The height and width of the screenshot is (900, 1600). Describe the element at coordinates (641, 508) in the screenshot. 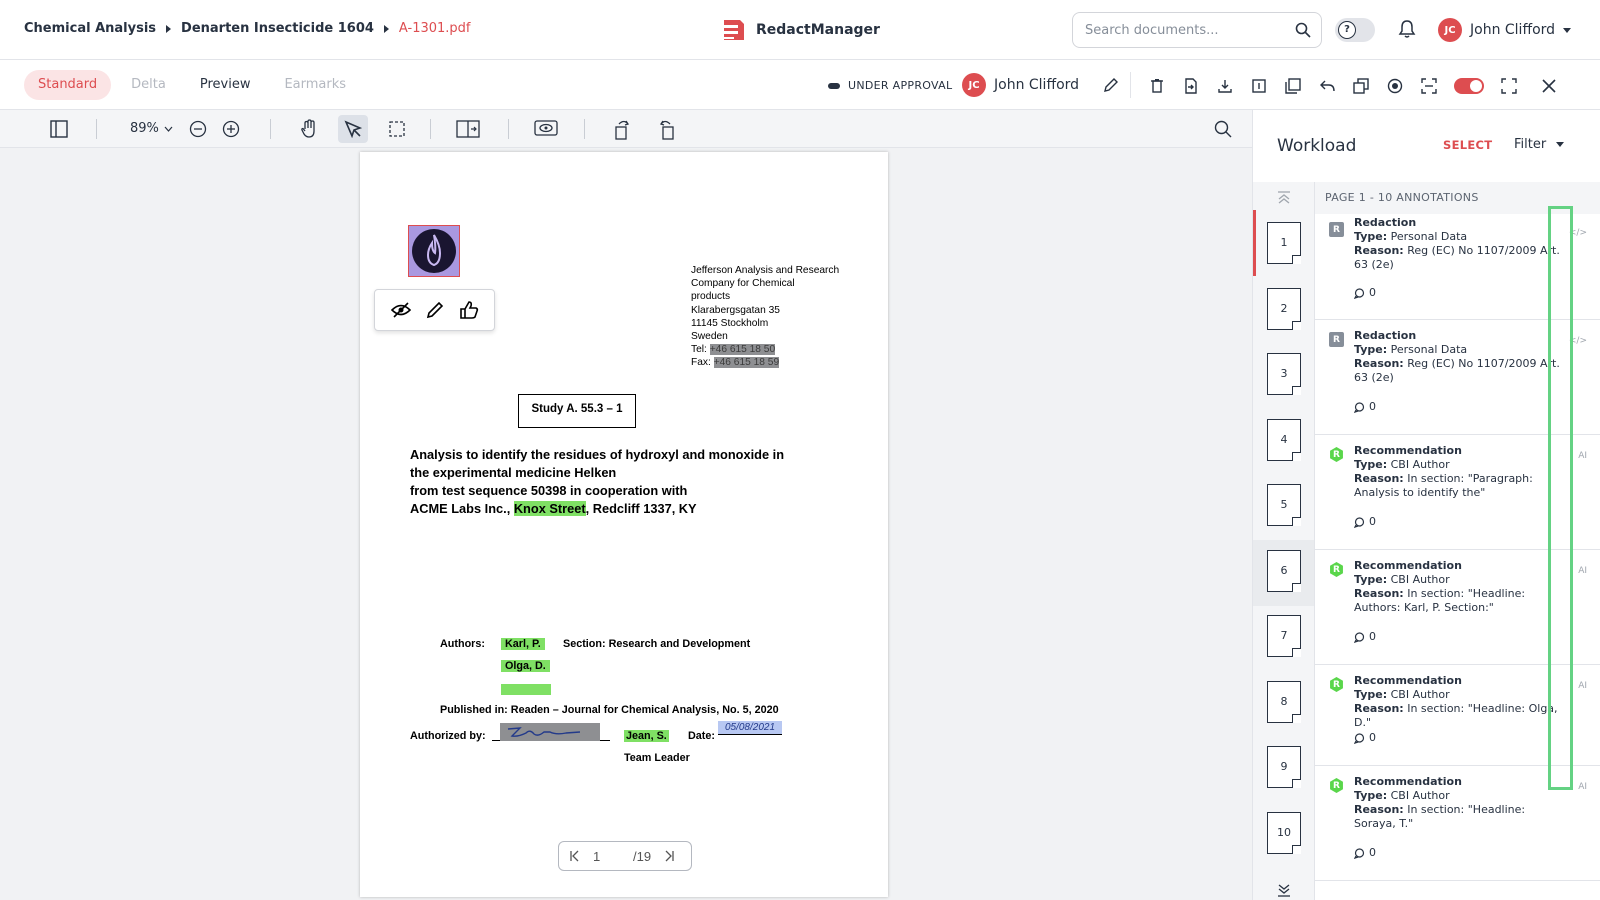

I see `acme-suffix: , Redcliff 1337, KY` at that location.